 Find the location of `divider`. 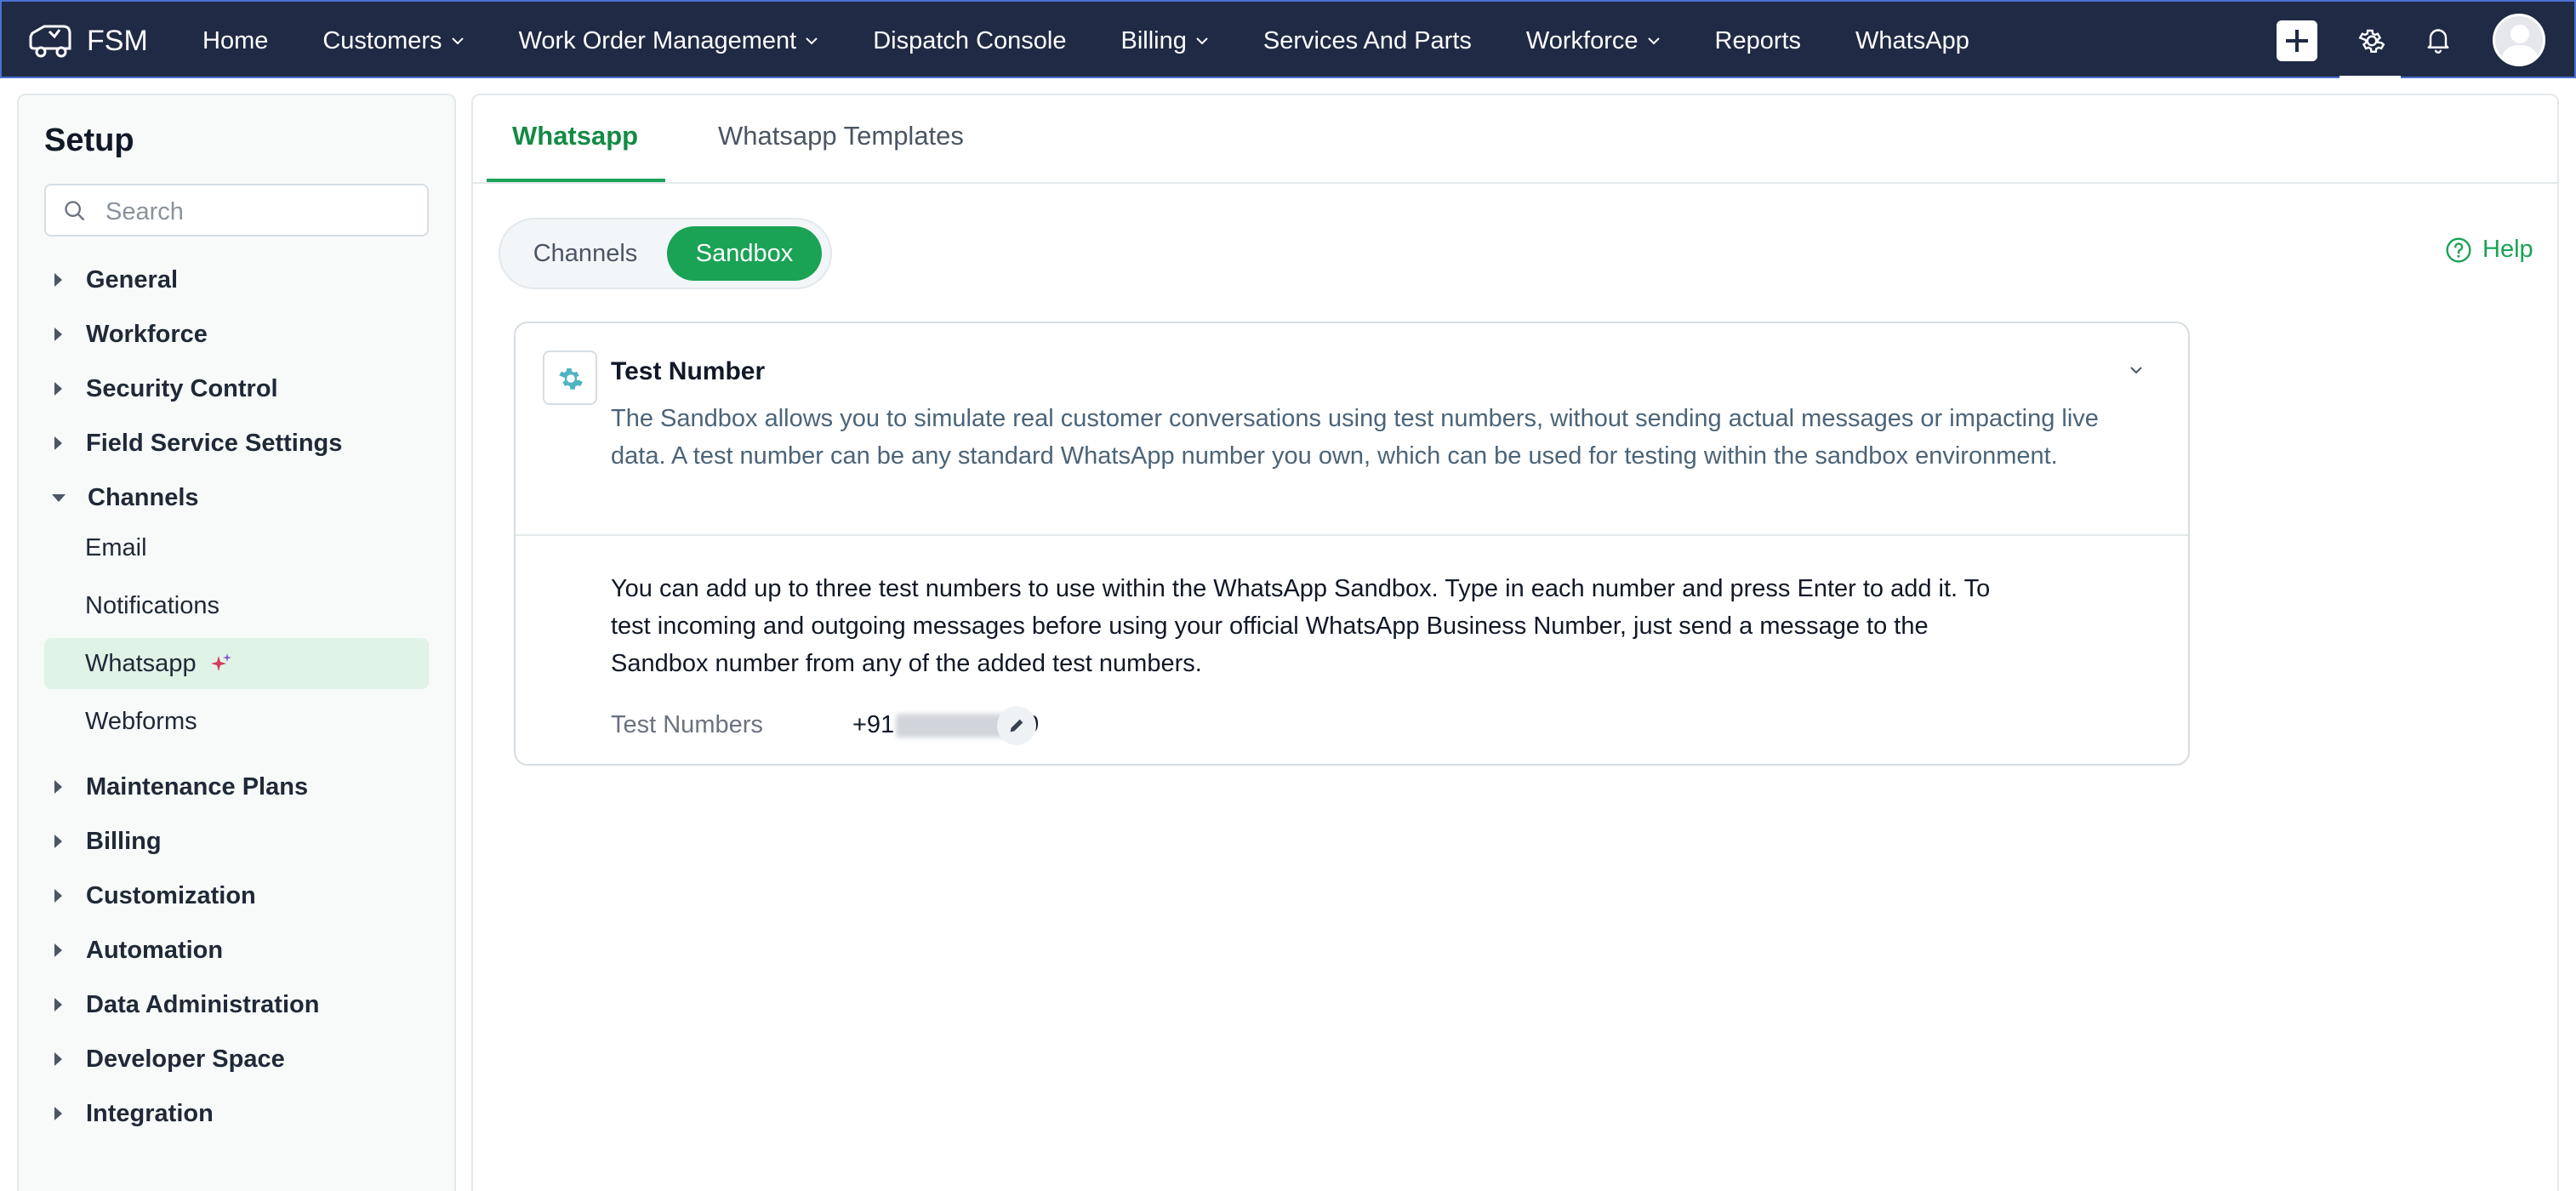

divider is located at coordinates (1352, 535).